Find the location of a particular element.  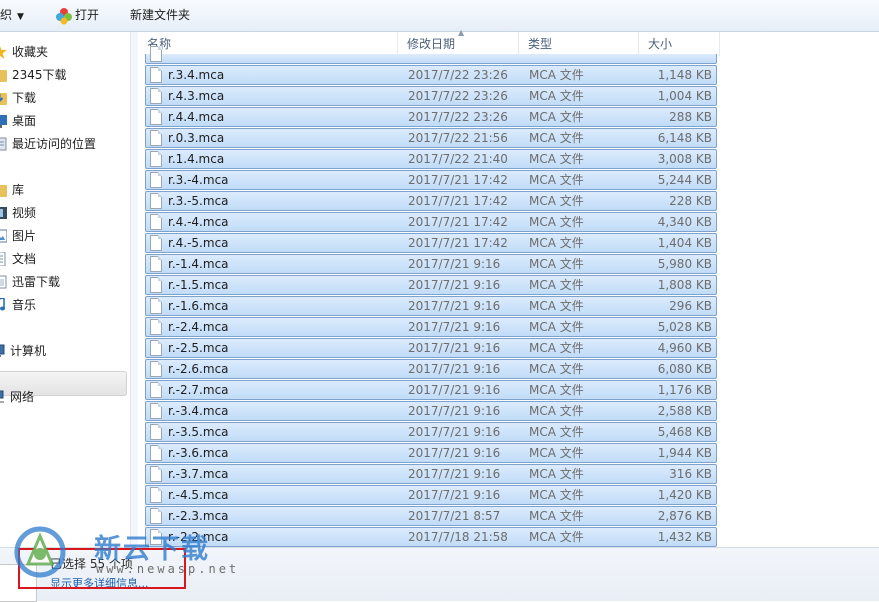

table-row: r.-2.3.mca 2017/7/21 8:57 MCA 文件 2,876 KB is located at coordinates (431, 516).